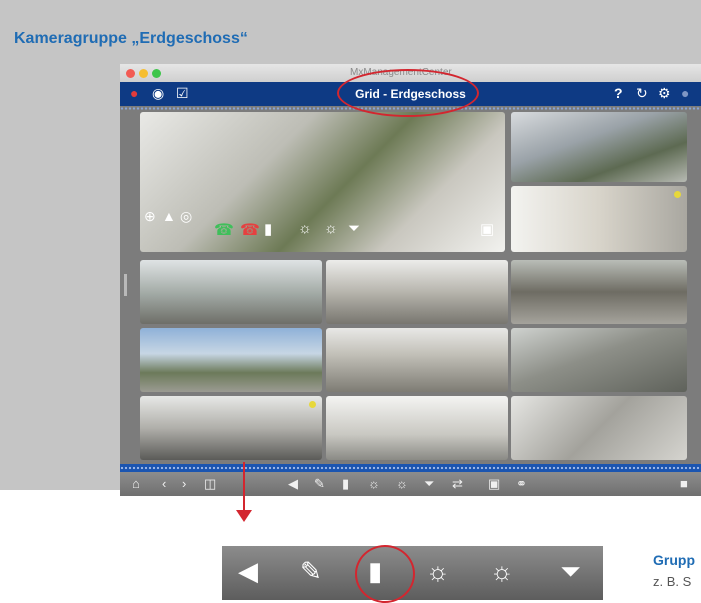  I want to click on phone-hangup-icon: ☎, so click(250, 230).